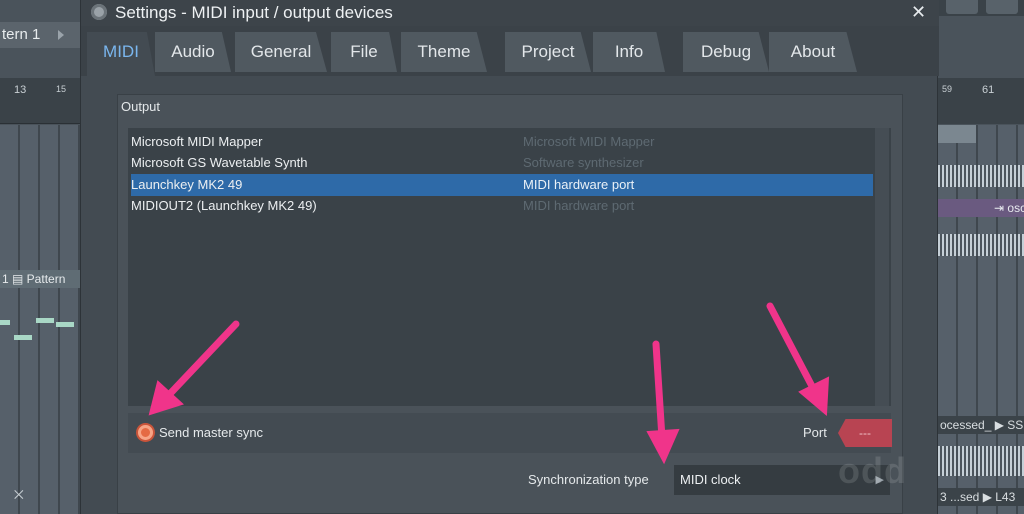 This screenshot has height=514, width=1024. I want to click on arrow-to-sync-type-icon, so click(663, 402).